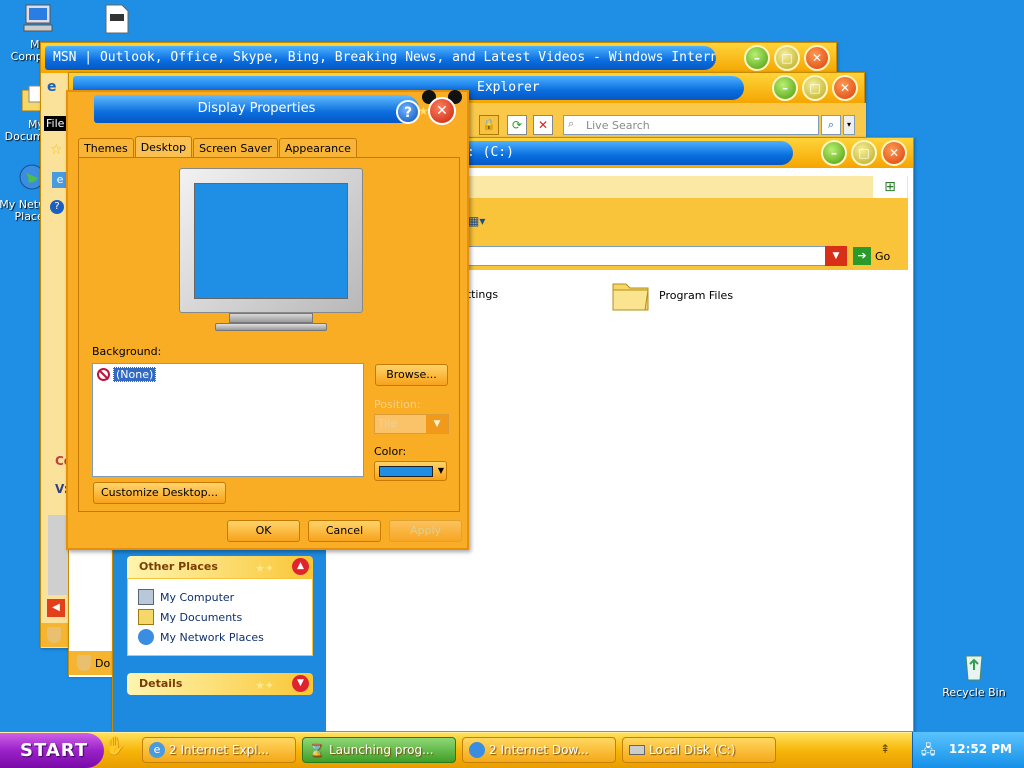 The height and width of the screenshot is (768, 1024). I want to click on favorites-star-icon: ☆, so click(56, 150).